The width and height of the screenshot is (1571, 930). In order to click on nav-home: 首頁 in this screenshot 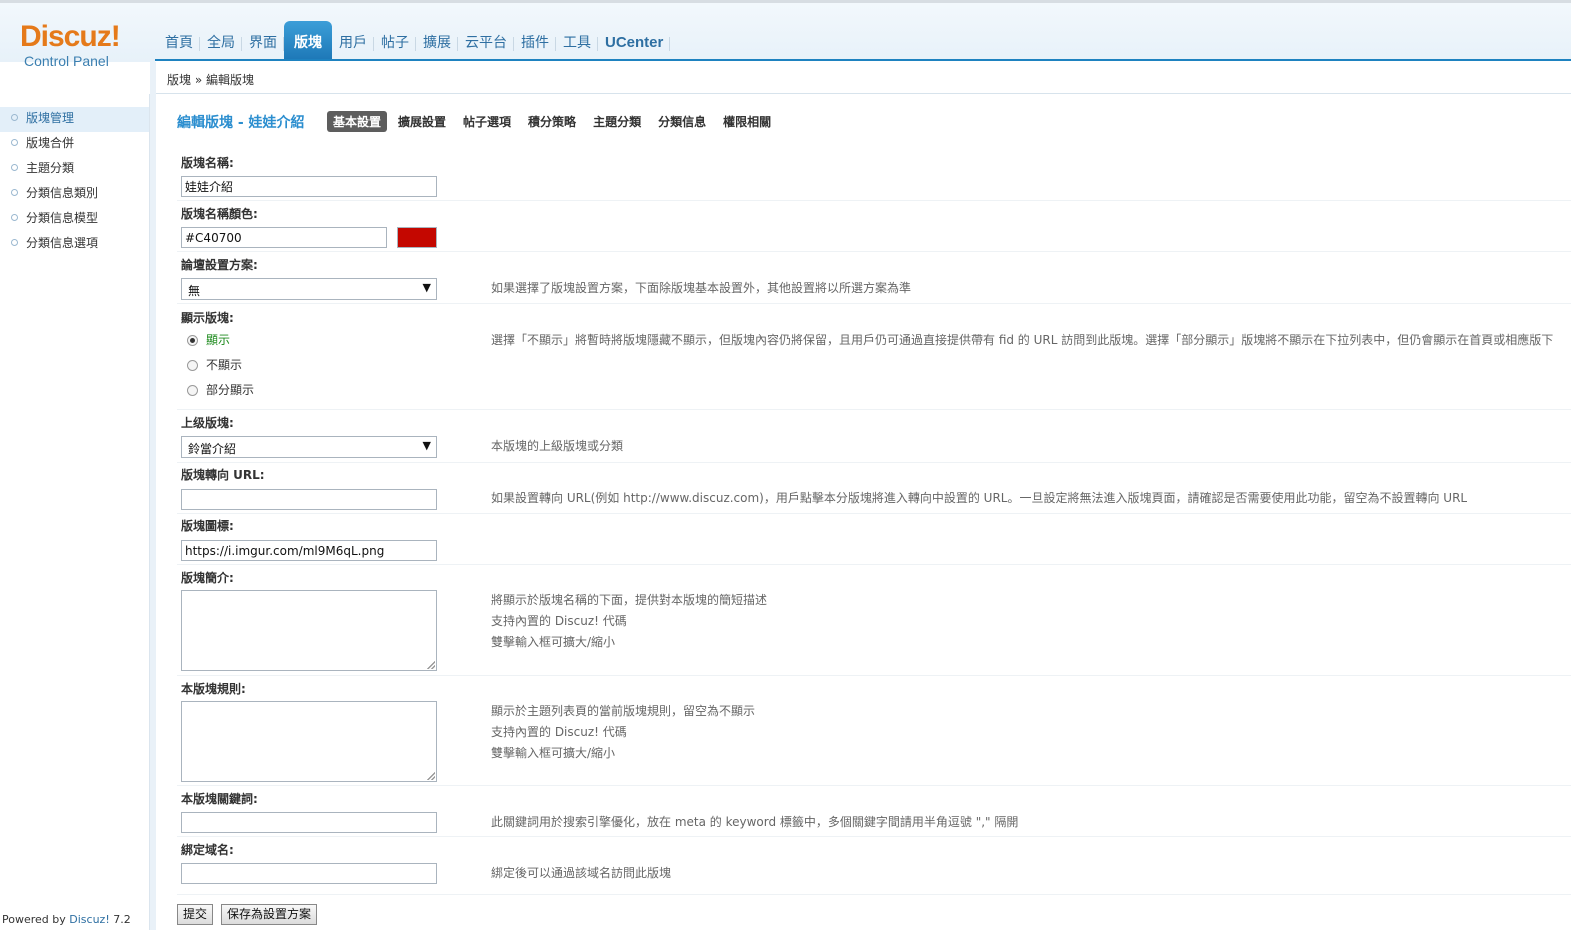, I will do `click(179, 40)`.